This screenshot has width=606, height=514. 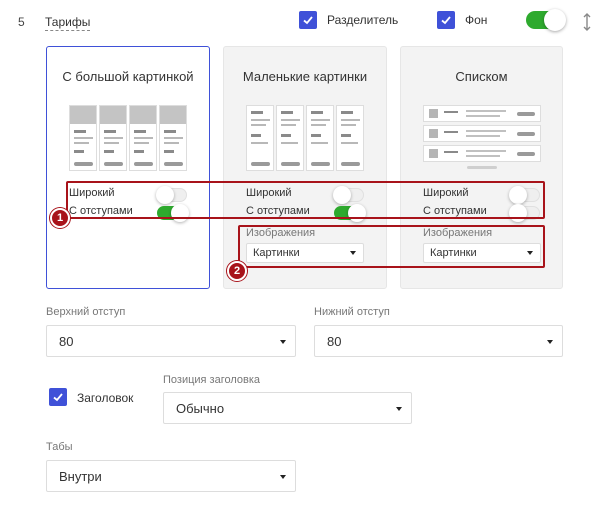 I want to click on background-checkbox, so click(x=446, y=20).